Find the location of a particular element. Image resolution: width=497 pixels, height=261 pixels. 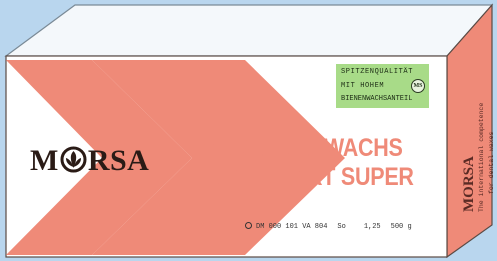

badge-line-2: MIT HOHEM is located at coordinates (363, 86).